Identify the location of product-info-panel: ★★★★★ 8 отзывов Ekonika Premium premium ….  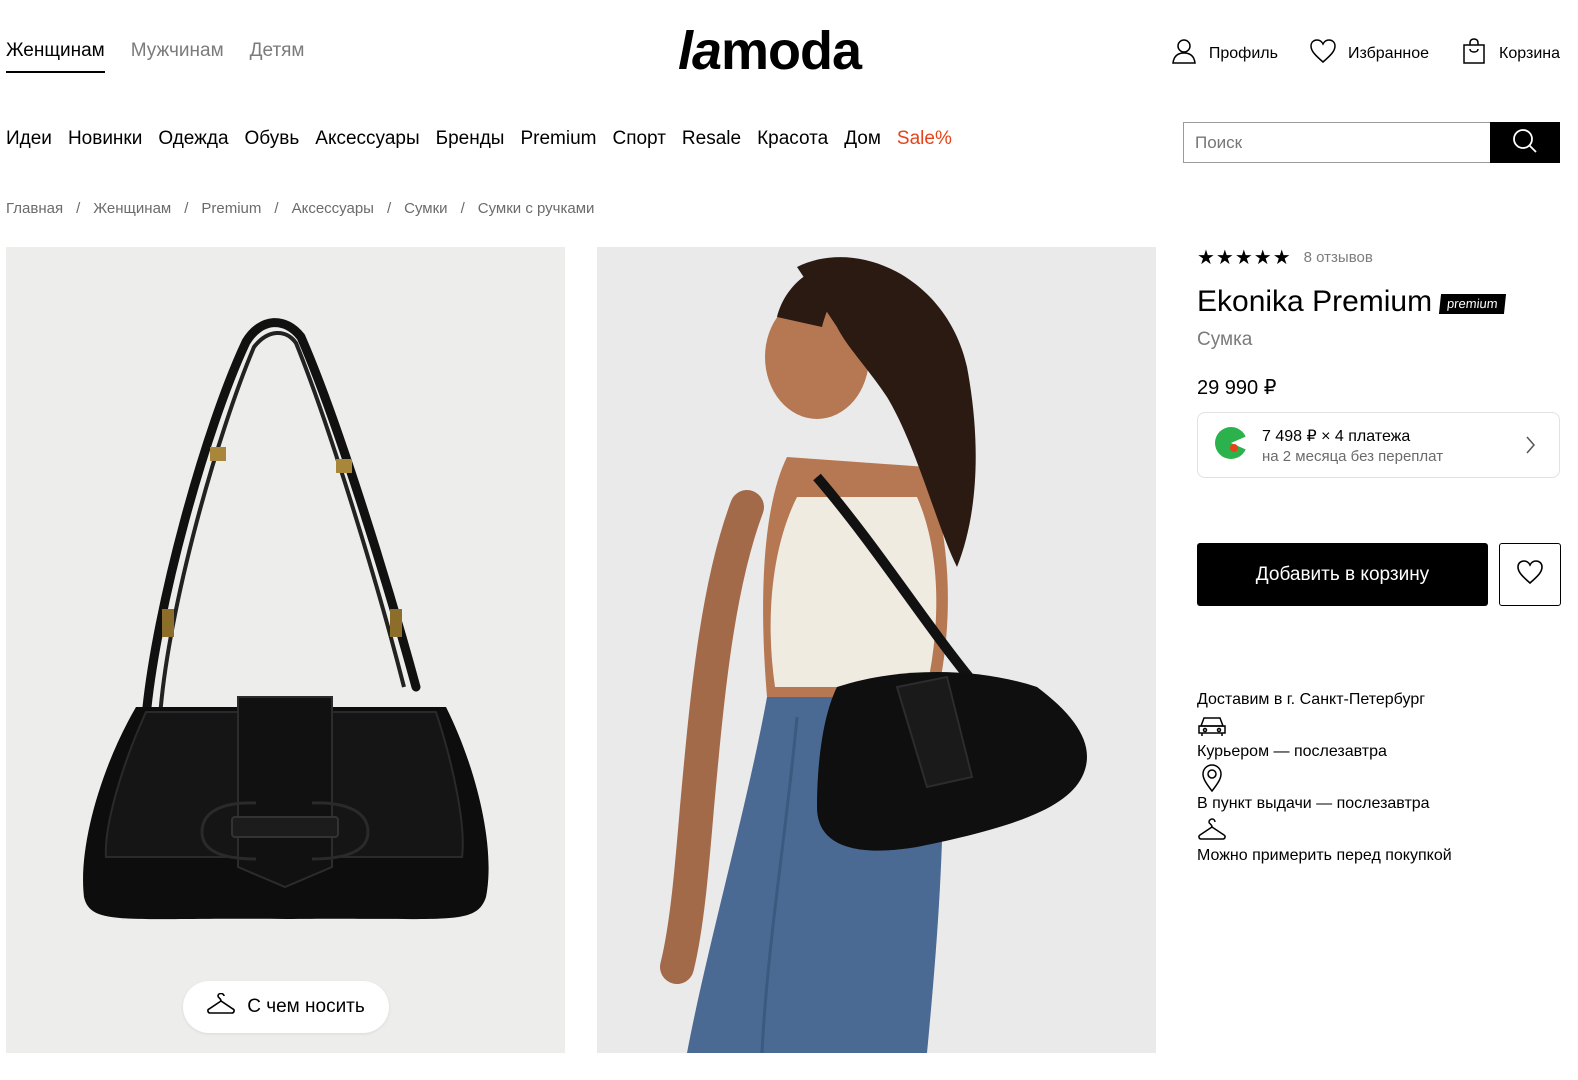
(1378, 359).